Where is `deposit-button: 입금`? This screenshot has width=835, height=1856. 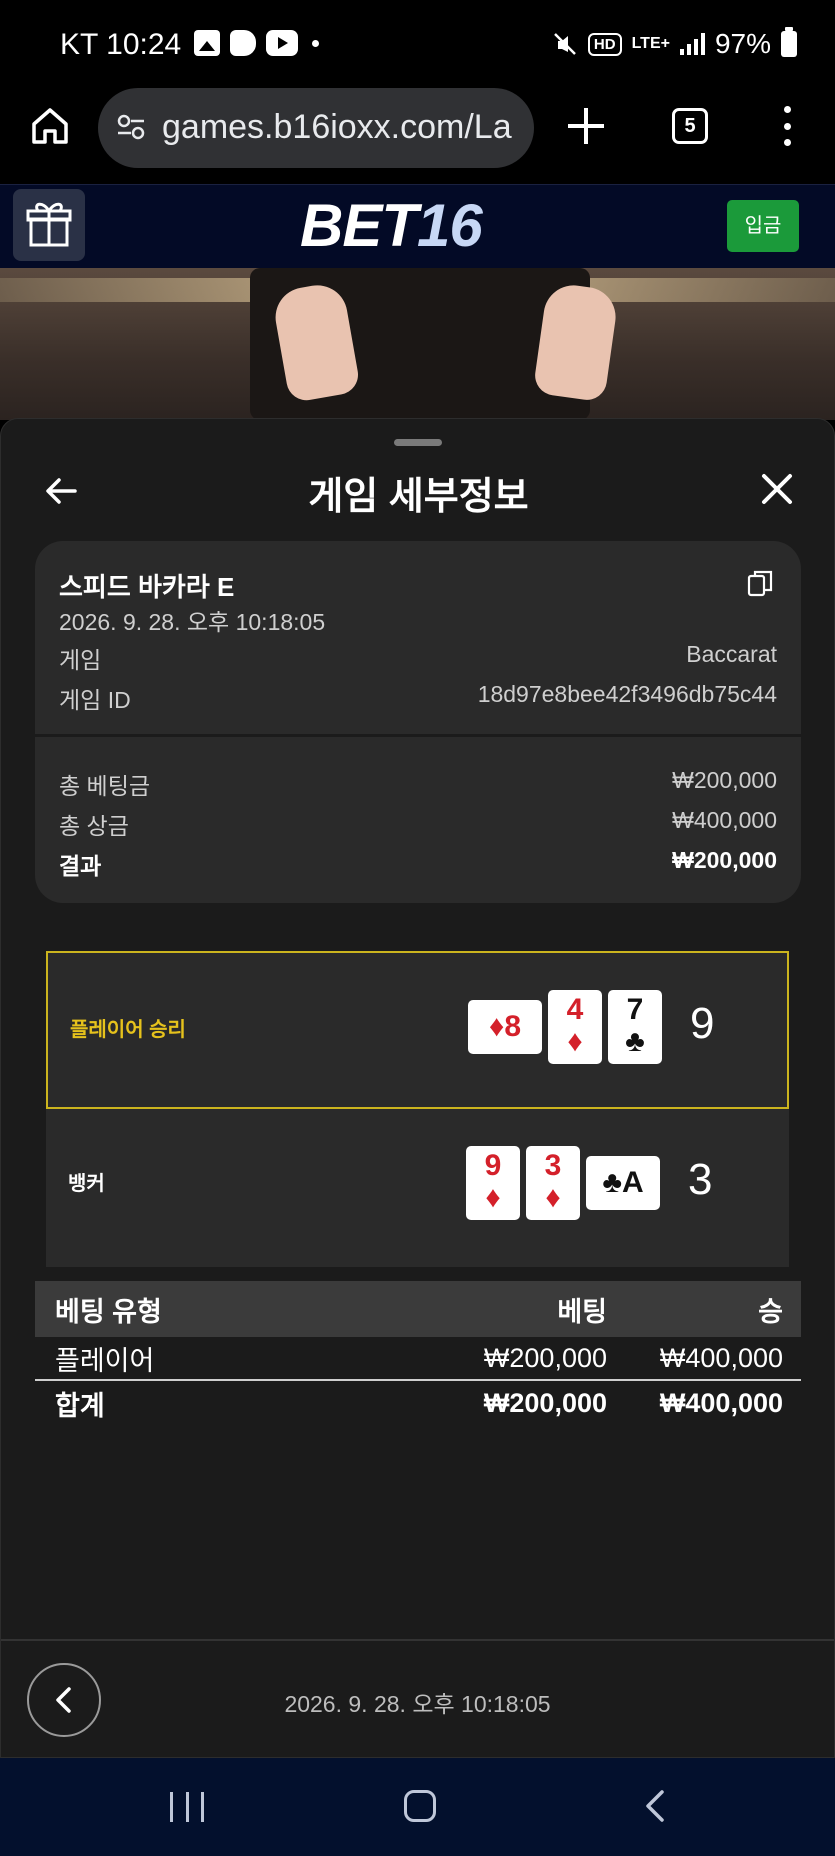
deposit-button: 입금 is located at coordinates (763, 226).